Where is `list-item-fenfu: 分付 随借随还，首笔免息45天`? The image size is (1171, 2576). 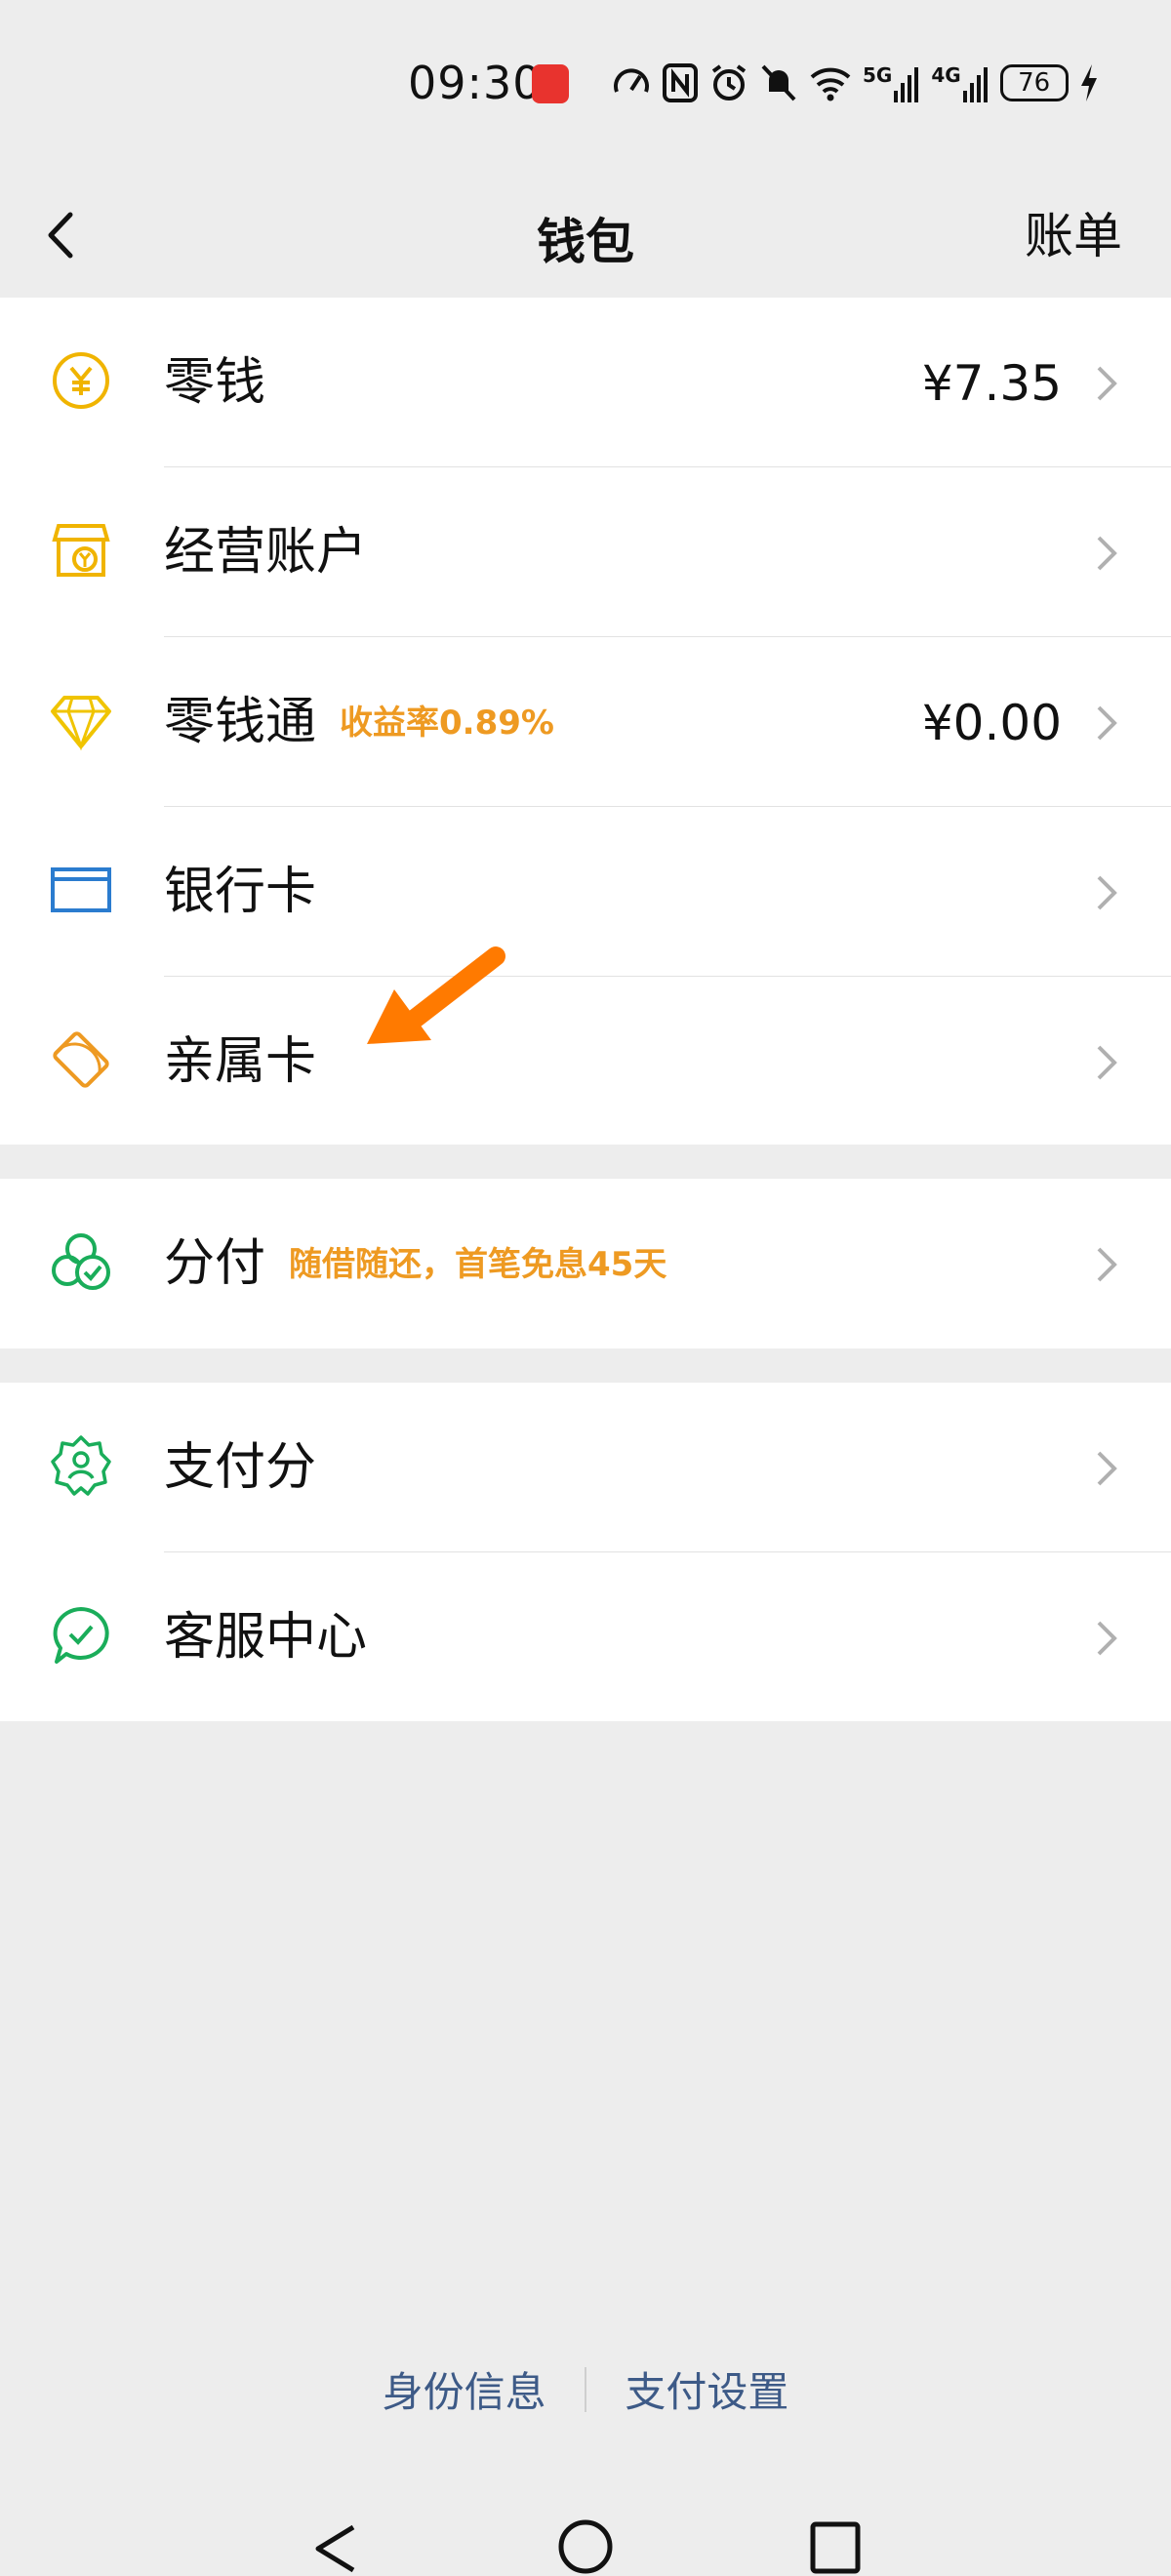 list-item-fenfu: 分付 随借随还，首笔免息45天 is located at coordinates (585, 1263).